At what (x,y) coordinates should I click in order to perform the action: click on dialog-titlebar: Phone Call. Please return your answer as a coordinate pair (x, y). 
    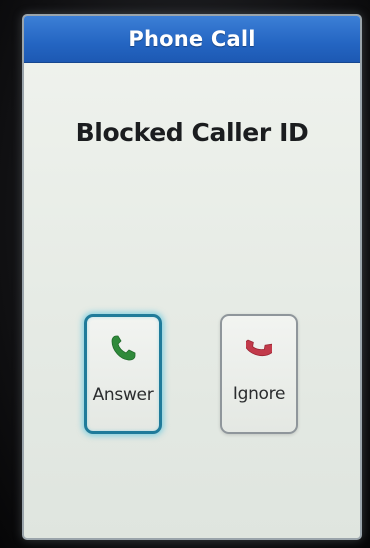
    Looking at the image, I should click on (192, 39).